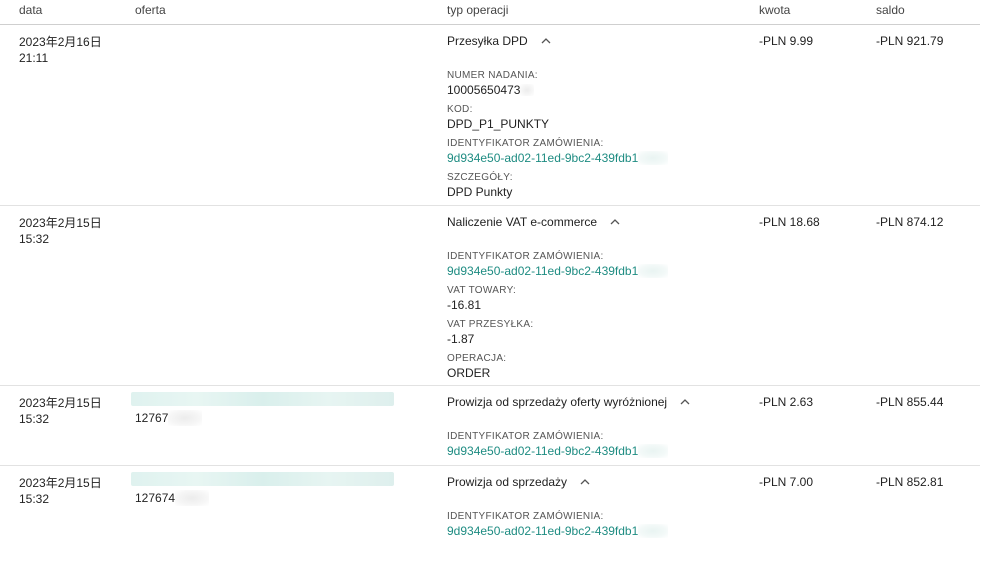 This screenshot has width=998, height=564. Describe the element at coordinates (60, 42) in the screenshot. I see `date-text: 2023年2月16日` at that location.